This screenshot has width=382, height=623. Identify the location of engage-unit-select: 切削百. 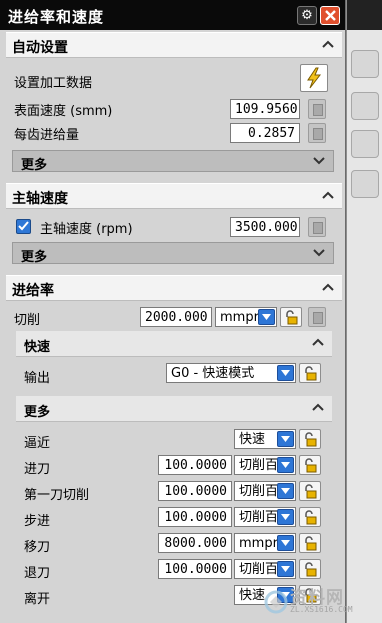
(265, 465).